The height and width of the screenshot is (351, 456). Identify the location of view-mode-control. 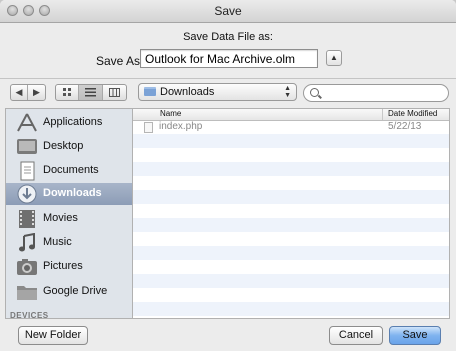
(91, 92).